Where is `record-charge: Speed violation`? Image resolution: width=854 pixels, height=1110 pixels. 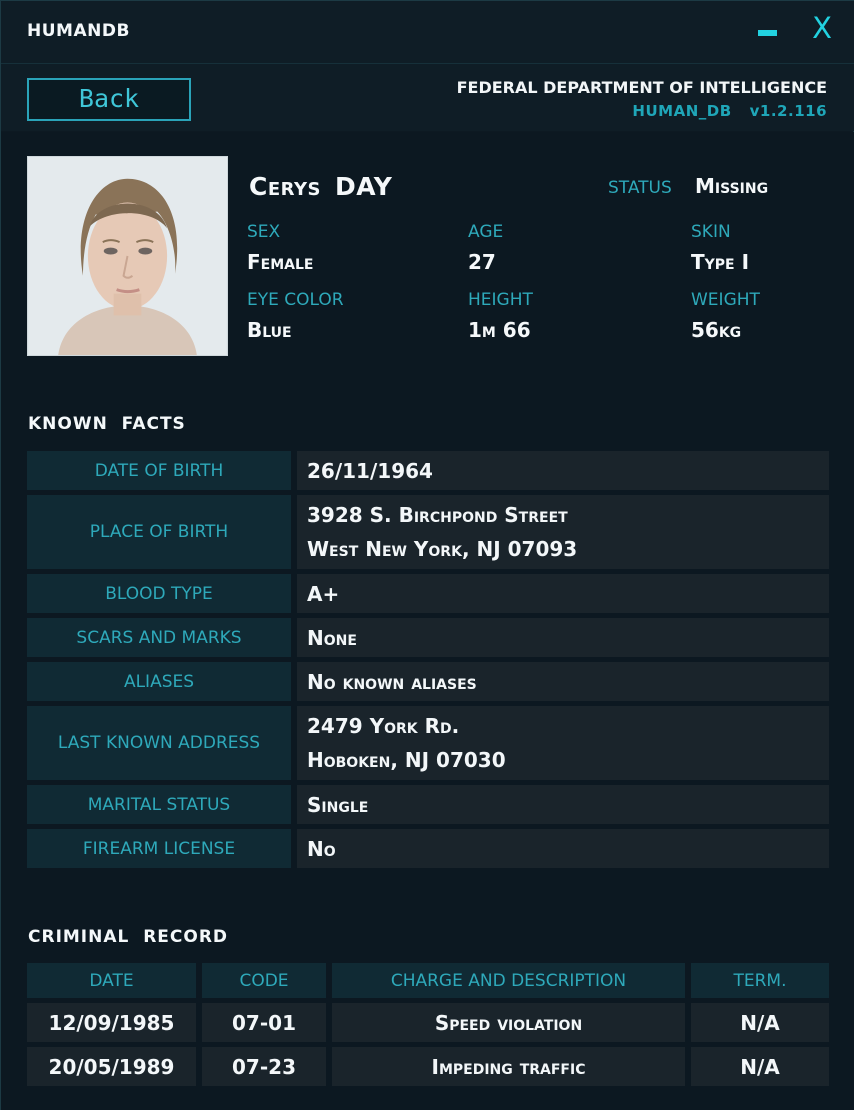 record-charge: Speed violation is located at coordinates (508, 1022).